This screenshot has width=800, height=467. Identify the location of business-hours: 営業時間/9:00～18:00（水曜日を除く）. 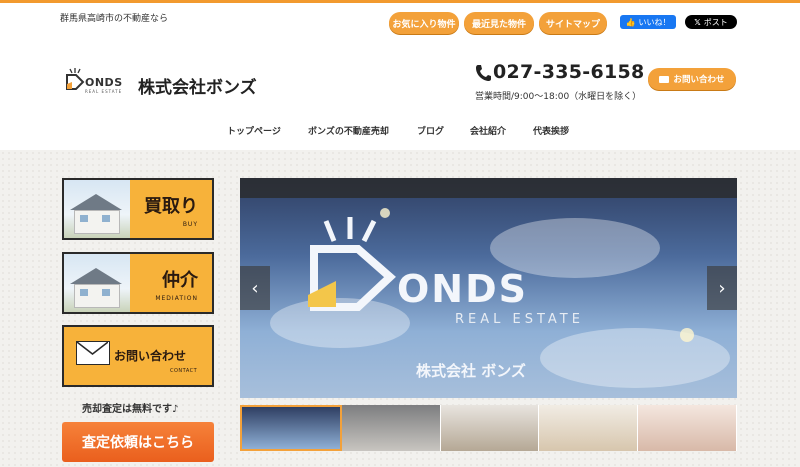
(558, 97).